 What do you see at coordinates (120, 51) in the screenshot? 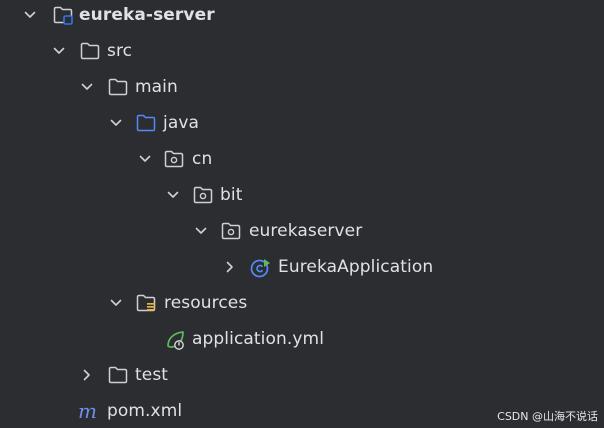
I see `tree-item-label: src` at bounding box center [120, 51].